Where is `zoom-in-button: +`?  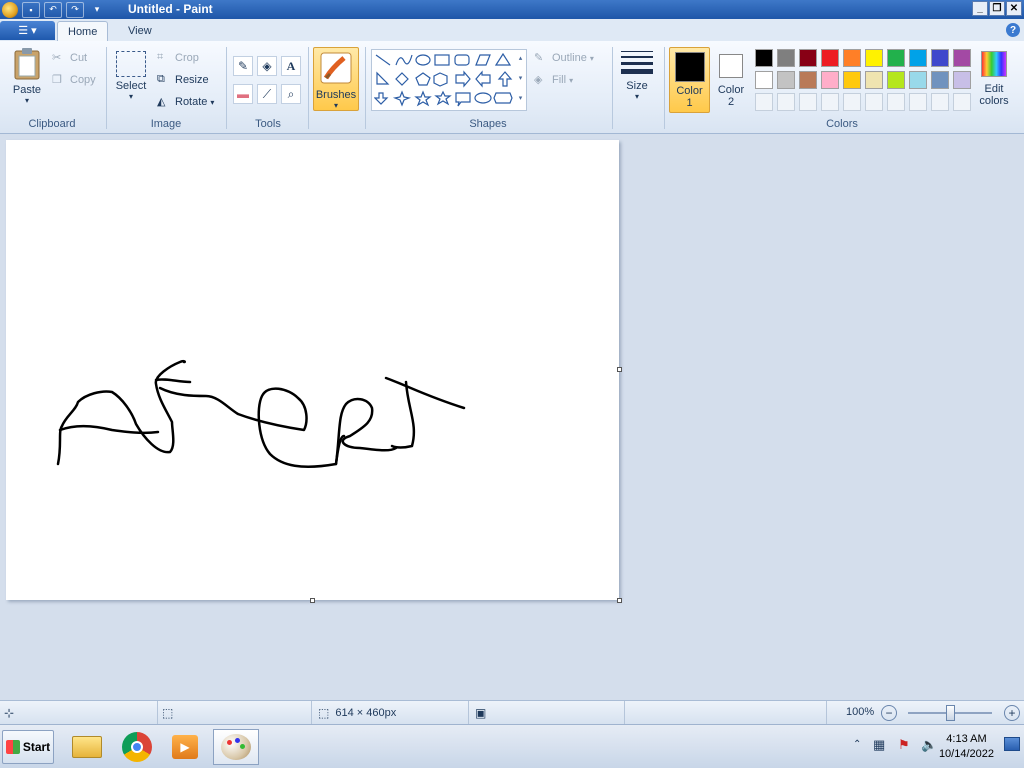
zoom-in-button: + is located at coordinates (1012, 713).